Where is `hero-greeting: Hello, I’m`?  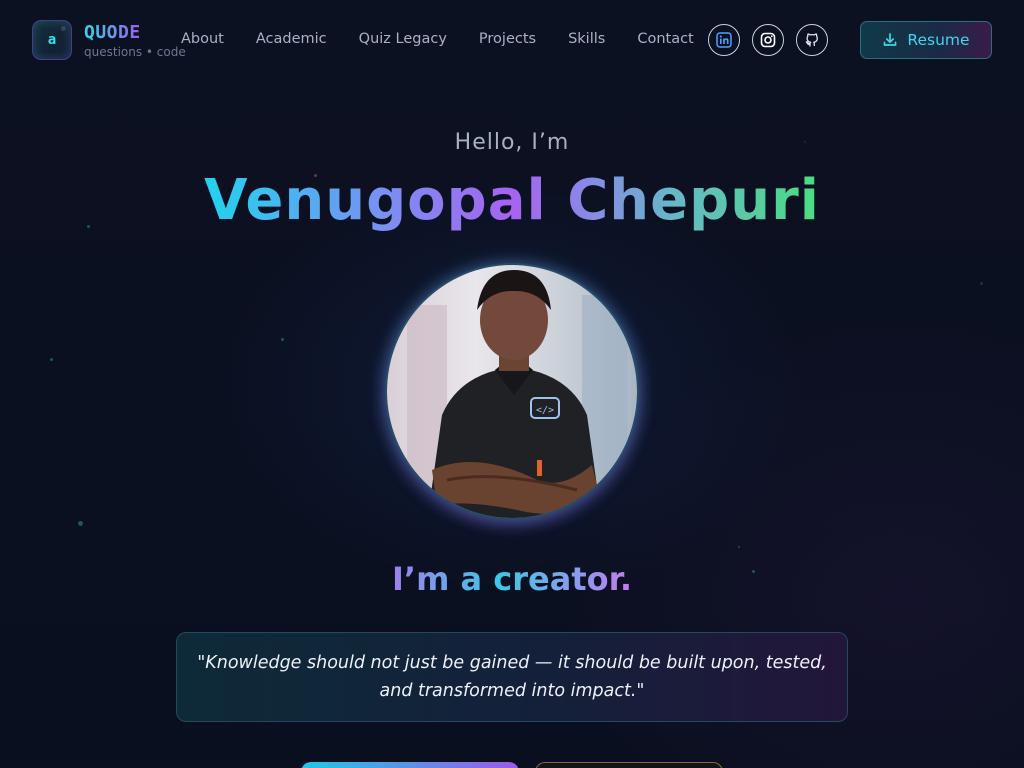 hero-greeting: Hello, I’m is located at coordinates (512, 142).